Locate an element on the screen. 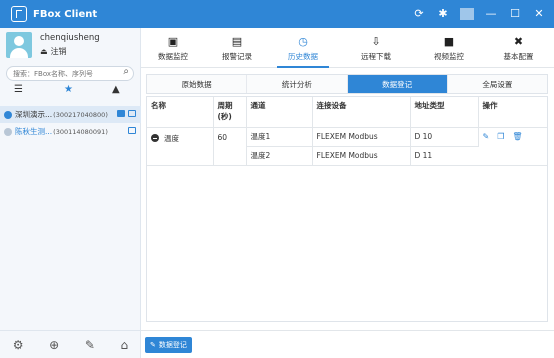 Image resolution: width=554 pixels, height=358 pixels. col-address-type: 地址类型 is located at coordinates (444, 112).